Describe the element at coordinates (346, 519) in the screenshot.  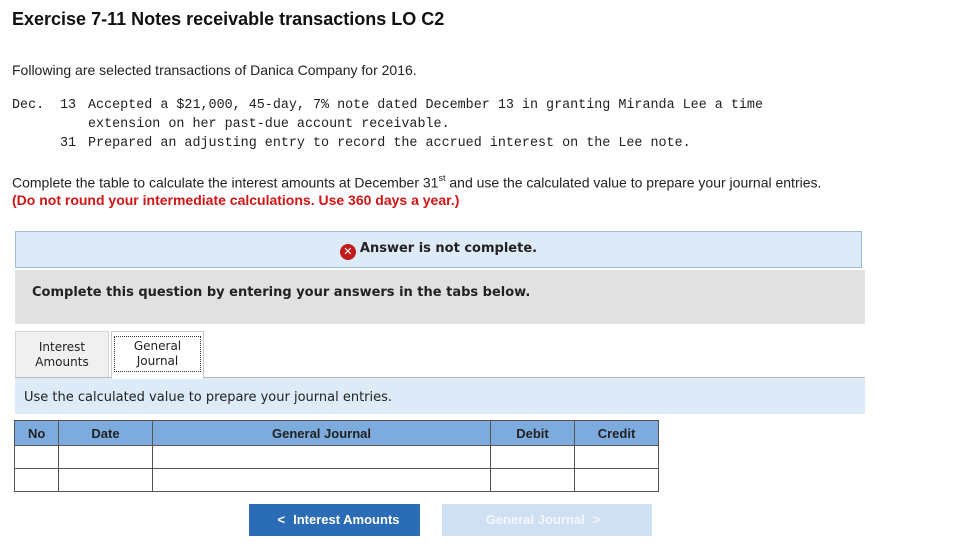
I see `prev-button-label: Interest Amounts` at that location.